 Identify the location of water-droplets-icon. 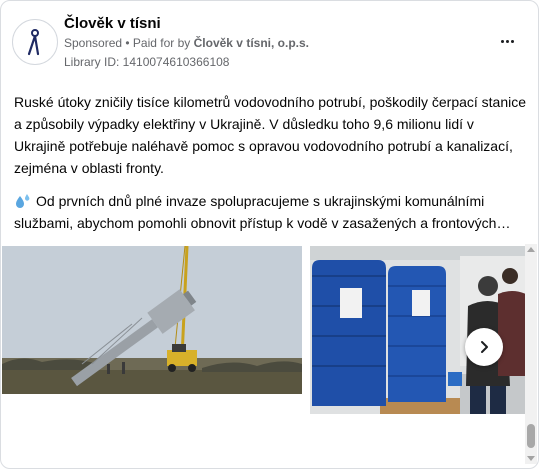
(23, 201).